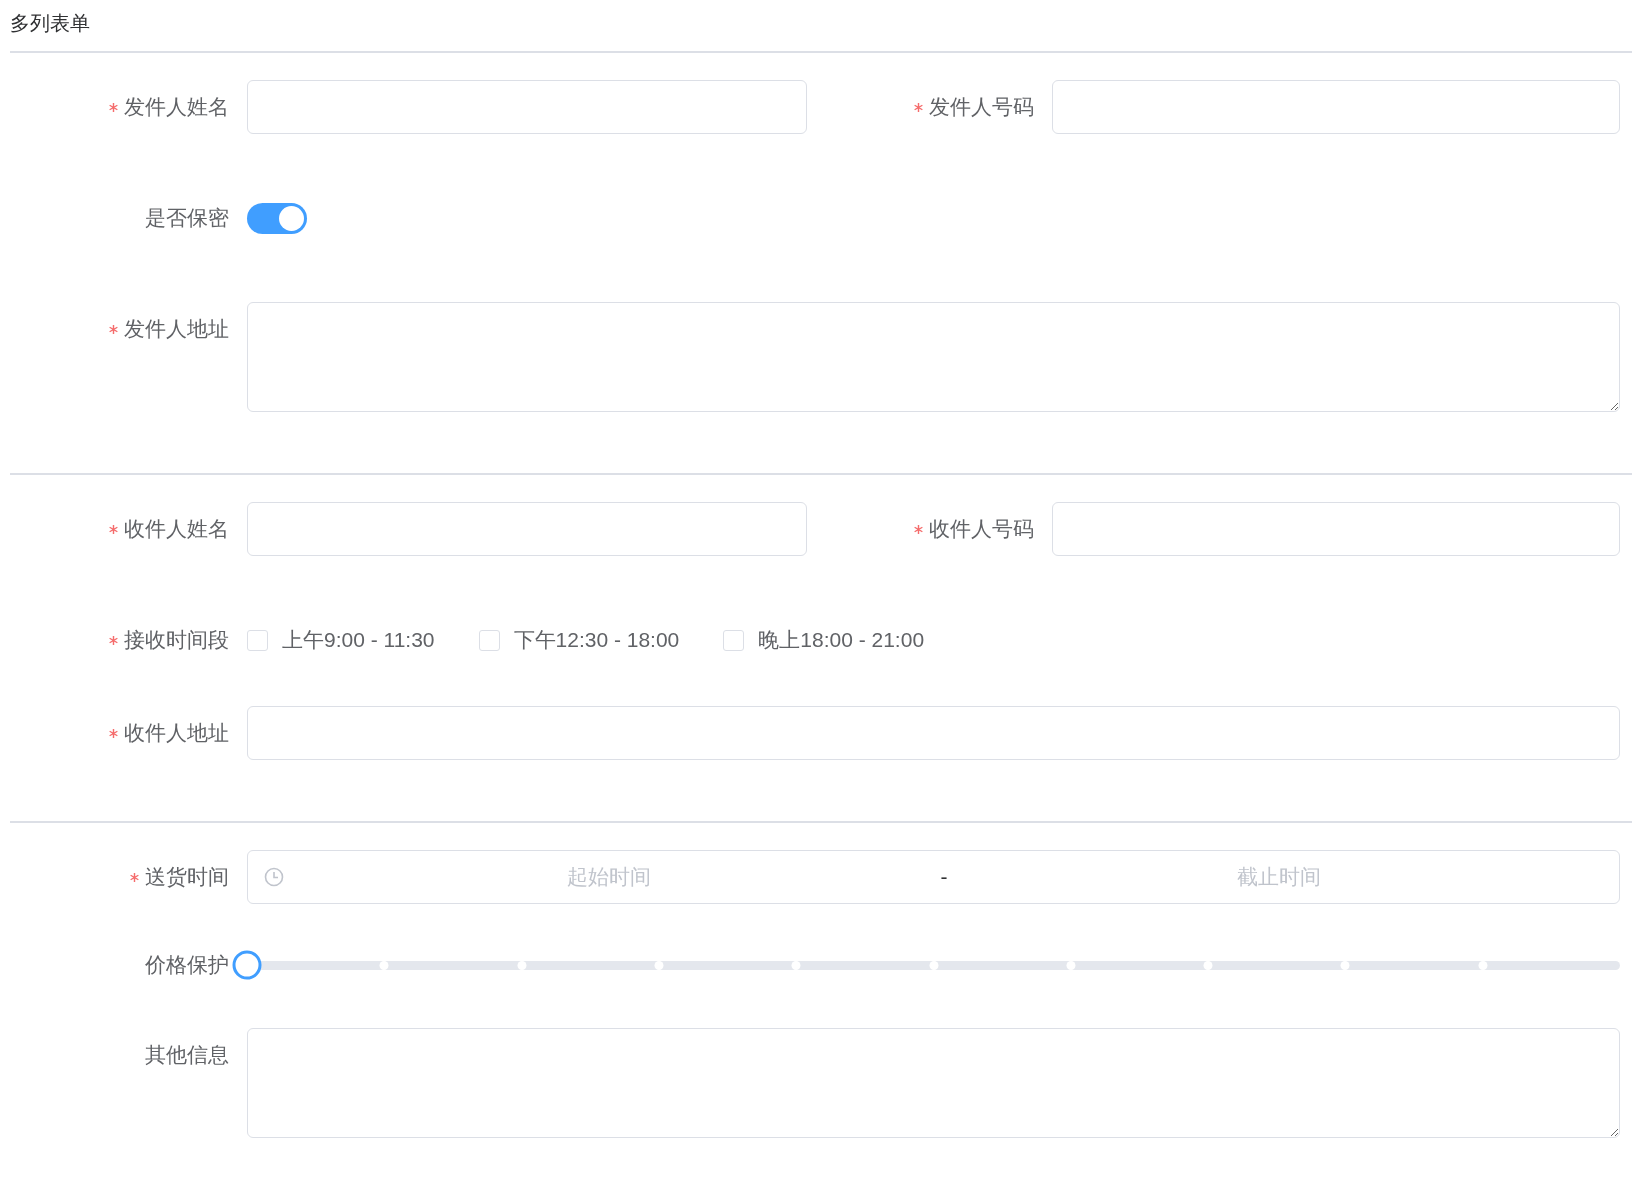 Image resolution: width=1643 pixels, height=1198 pixels. Describe the element at coordinates (358, 640) in the screenshot. I see `checkbox-label: 上午9:00 - 11:30` at that location.